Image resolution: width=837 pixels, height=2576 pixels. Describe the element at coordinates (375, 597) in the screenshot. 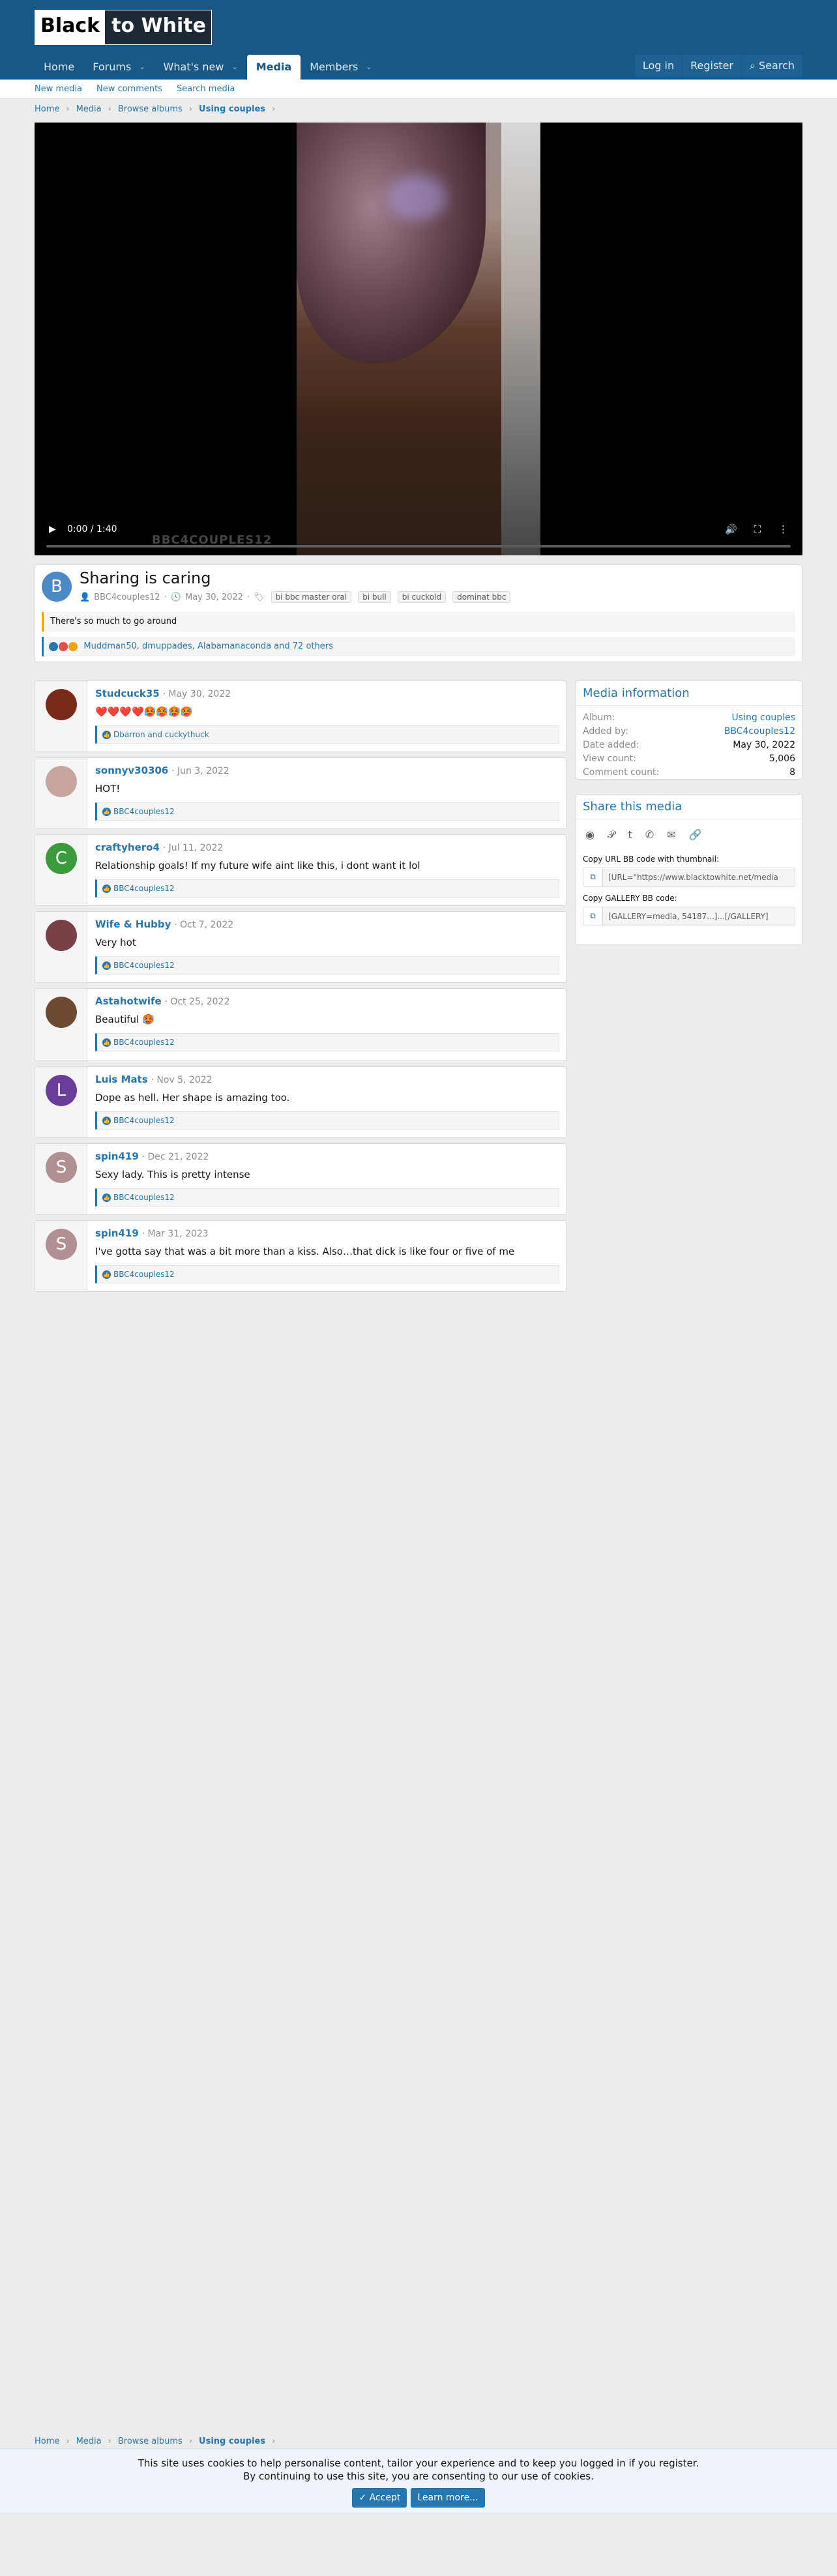

I see `tag: bi bull` at that location.